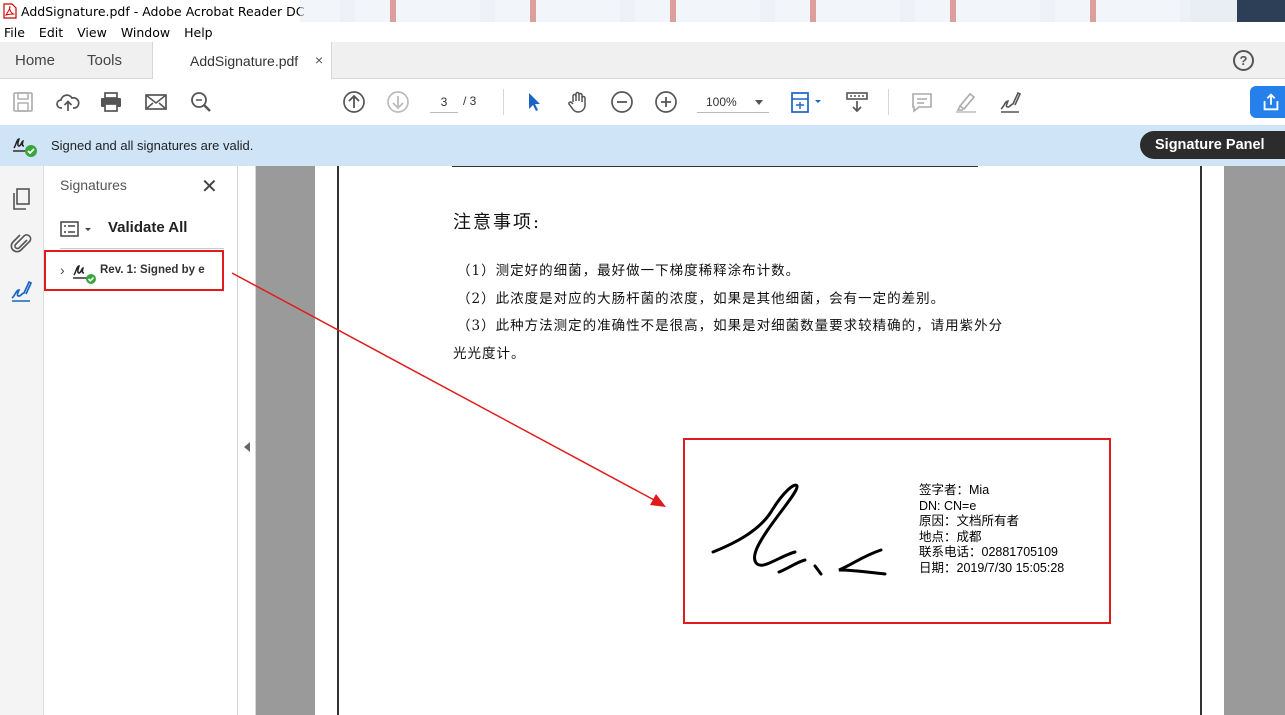 The image size is (1285, 715). Describe the element at coordinates (111, 102) in the screenshot. I see `print-icon` at that location.